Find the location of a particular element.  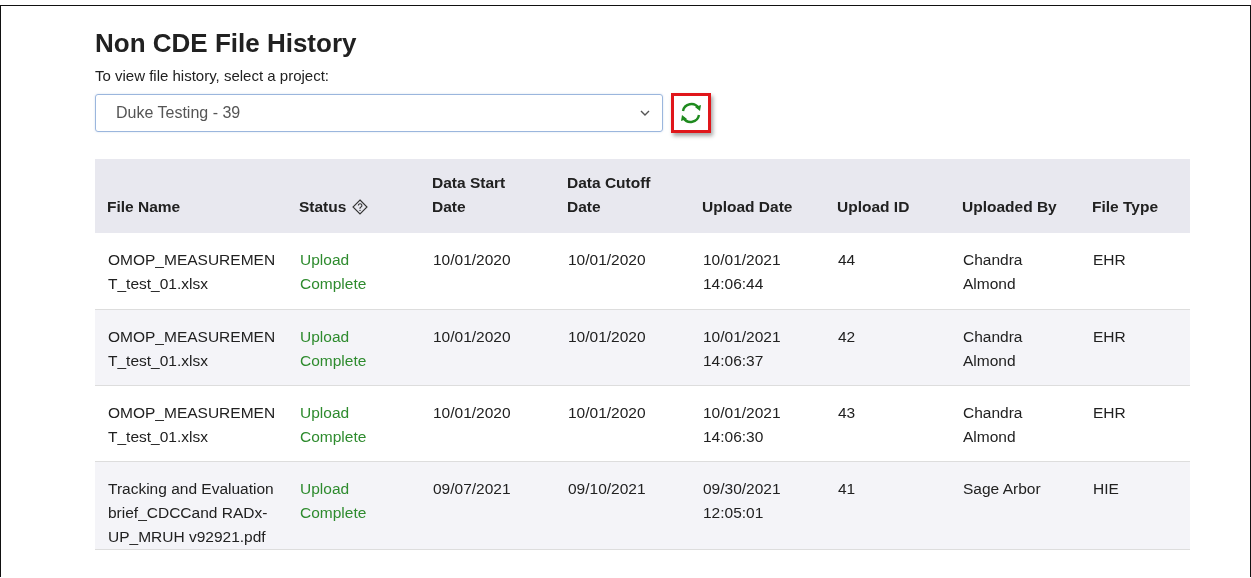

column-header: File Name is located at coordinates (144, 207).